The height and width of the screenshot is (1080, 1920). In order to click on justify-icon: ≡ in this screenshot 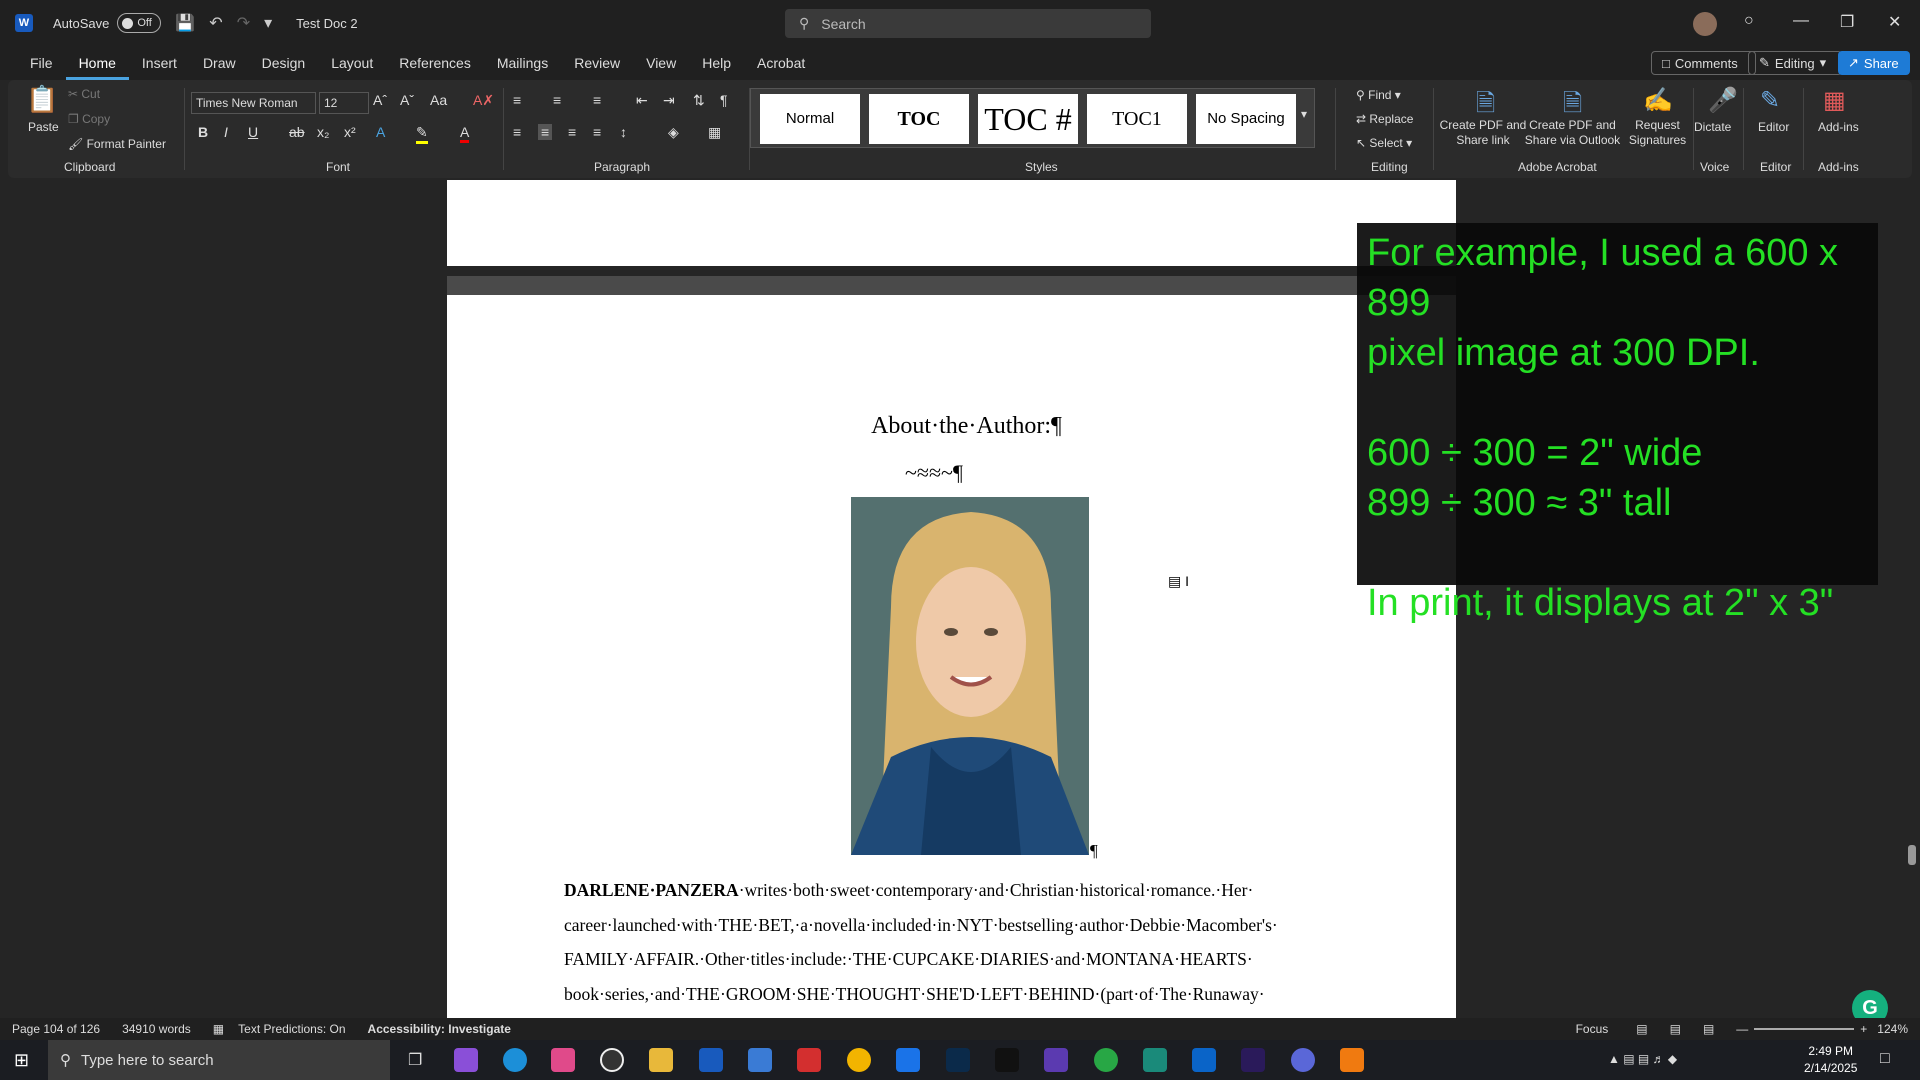, I will do `click(597, 132)`.